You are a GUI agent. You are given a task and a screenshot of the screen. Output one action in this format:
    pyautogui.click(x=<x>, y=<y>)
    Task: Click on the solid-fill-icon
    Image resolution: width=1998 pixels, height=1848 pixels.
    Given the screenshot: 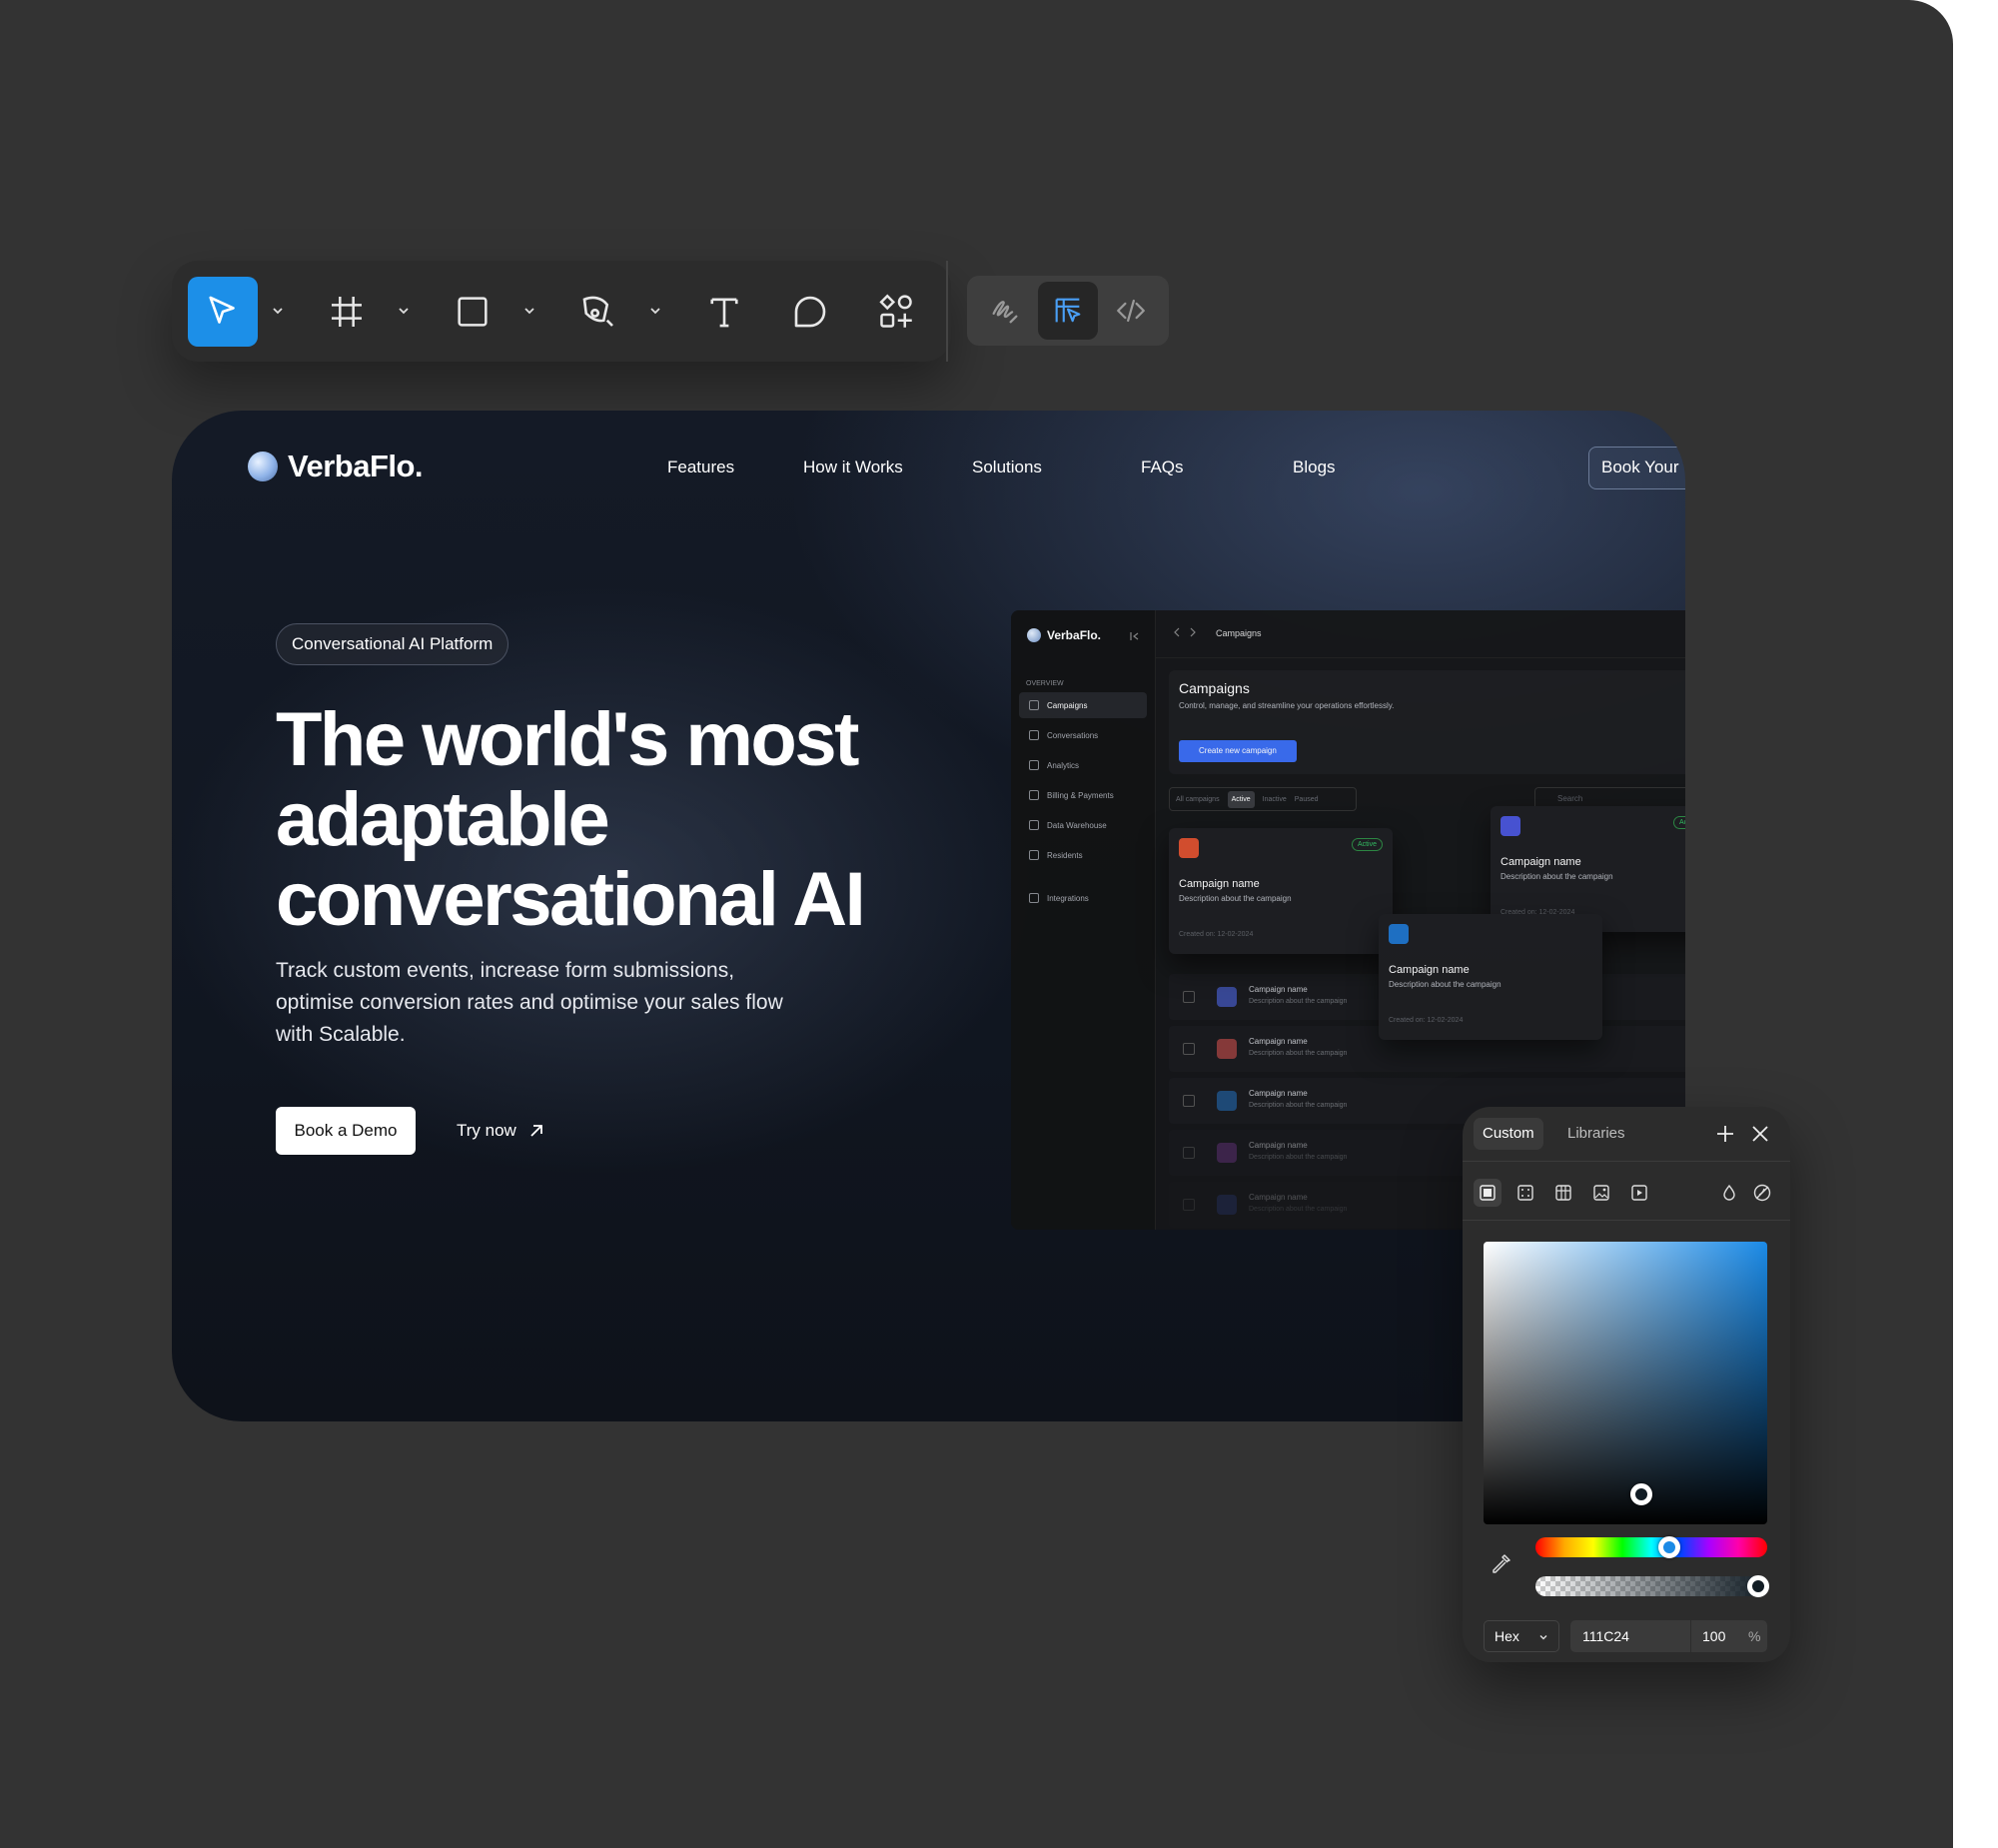 What is the action you would take?
    pyautogui.click(x=1488, y=1193)
    